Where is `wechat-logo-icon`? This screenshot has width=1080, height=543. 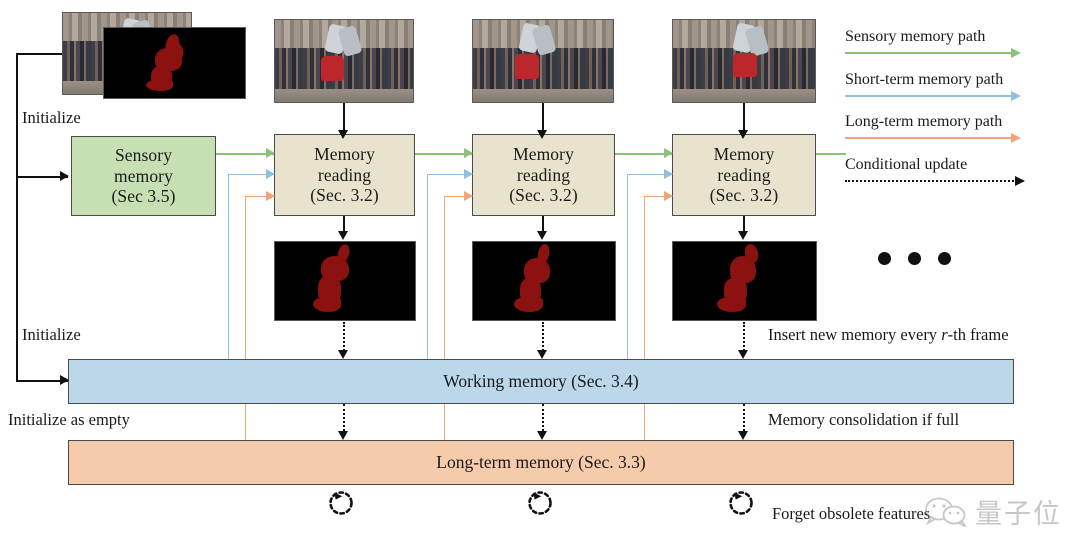
wechat-logo-icon is located at coordinates (946, 512).